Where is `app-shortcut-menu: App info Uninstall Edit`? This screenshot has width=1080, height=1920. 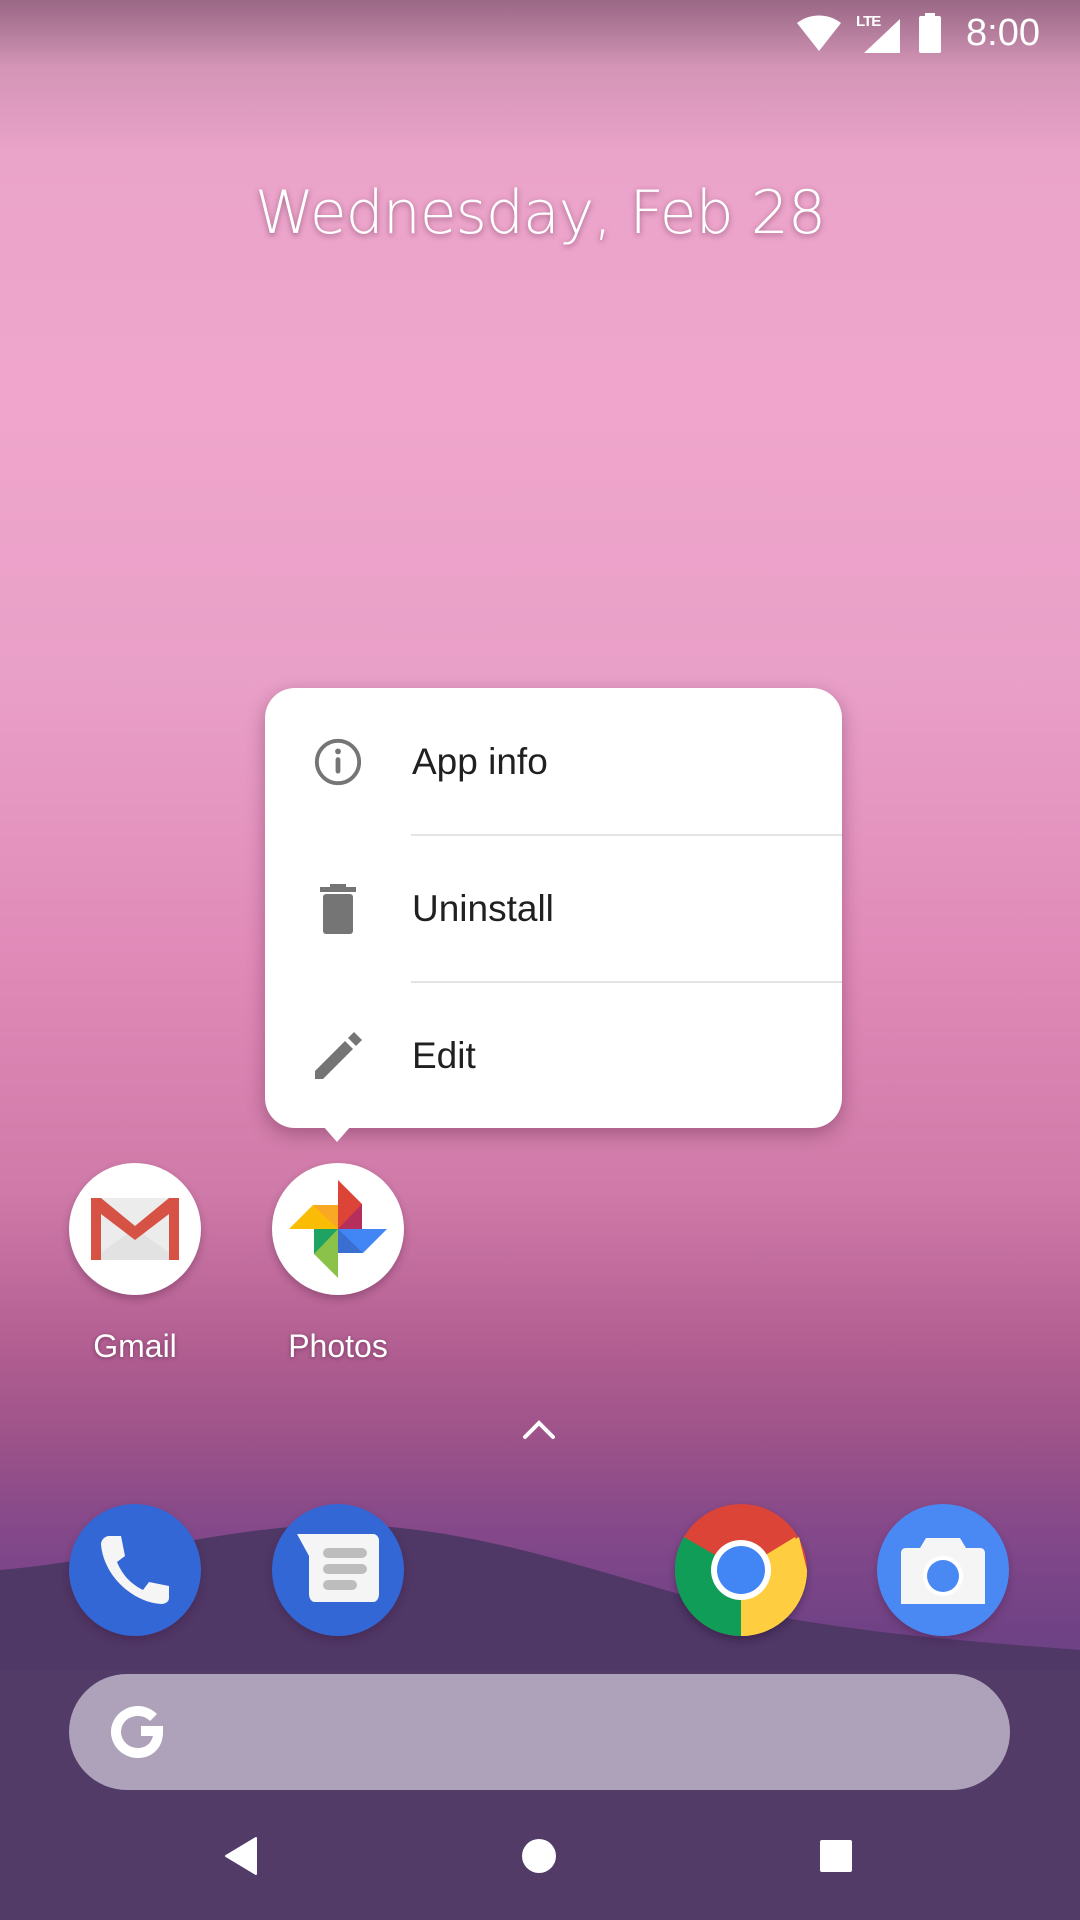 app-shortcut-menu: App info Uninstall Edit is located at coordinates (553, 908).